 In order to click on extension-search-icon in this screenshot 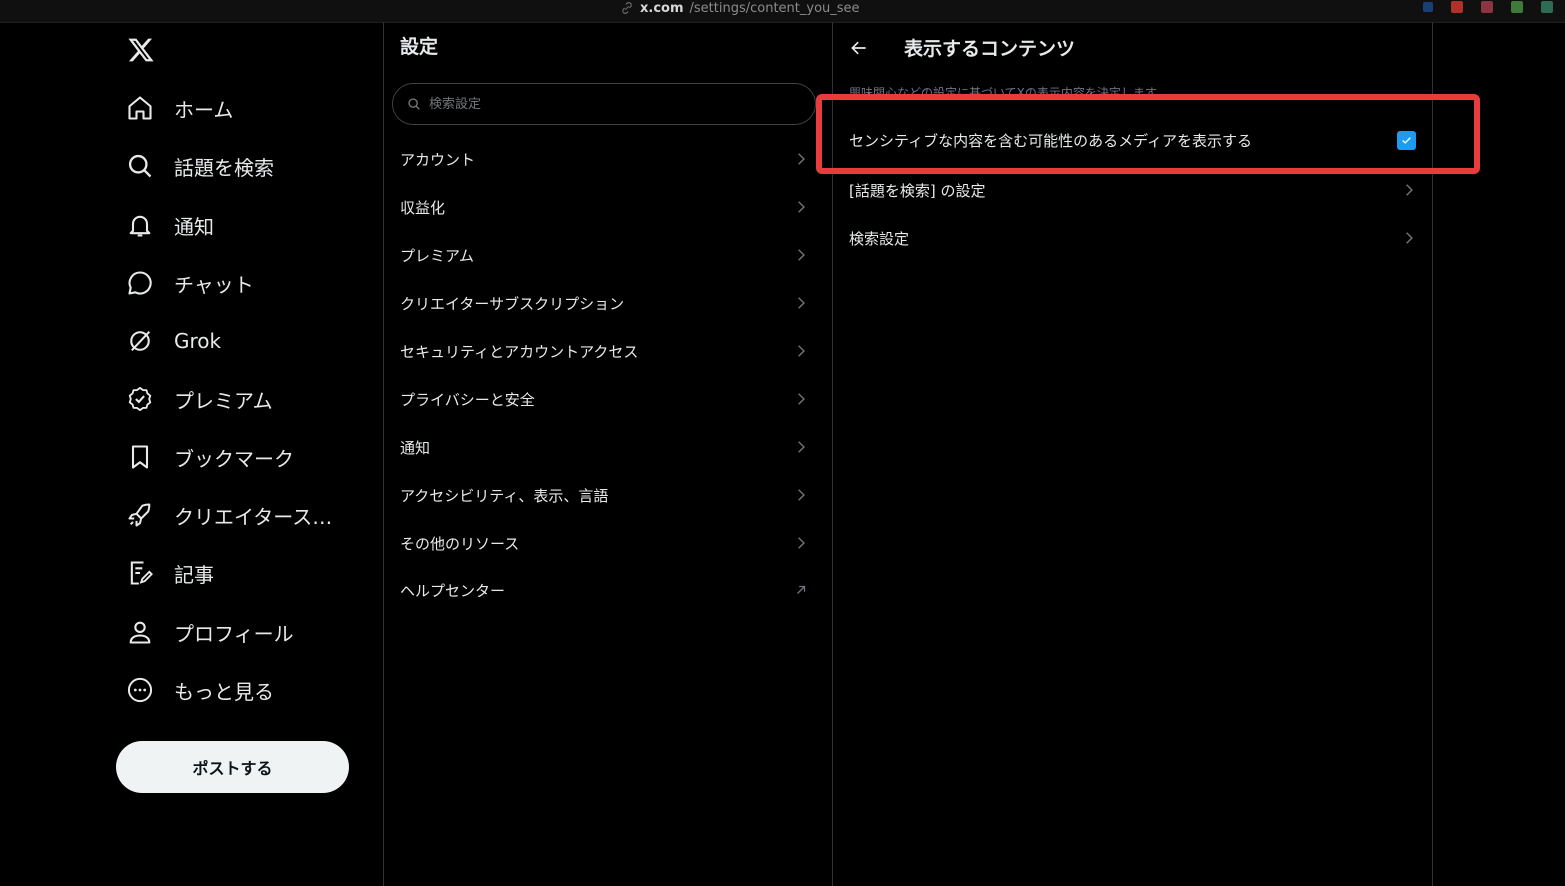, I will do `click(1428, 7)`.